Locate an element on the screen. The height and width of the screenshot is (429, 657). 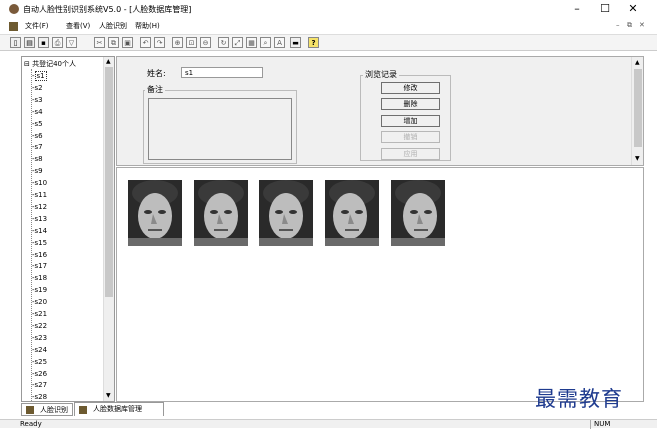
scroll-up-icon: ▲ is located at coordinates (108, 61).